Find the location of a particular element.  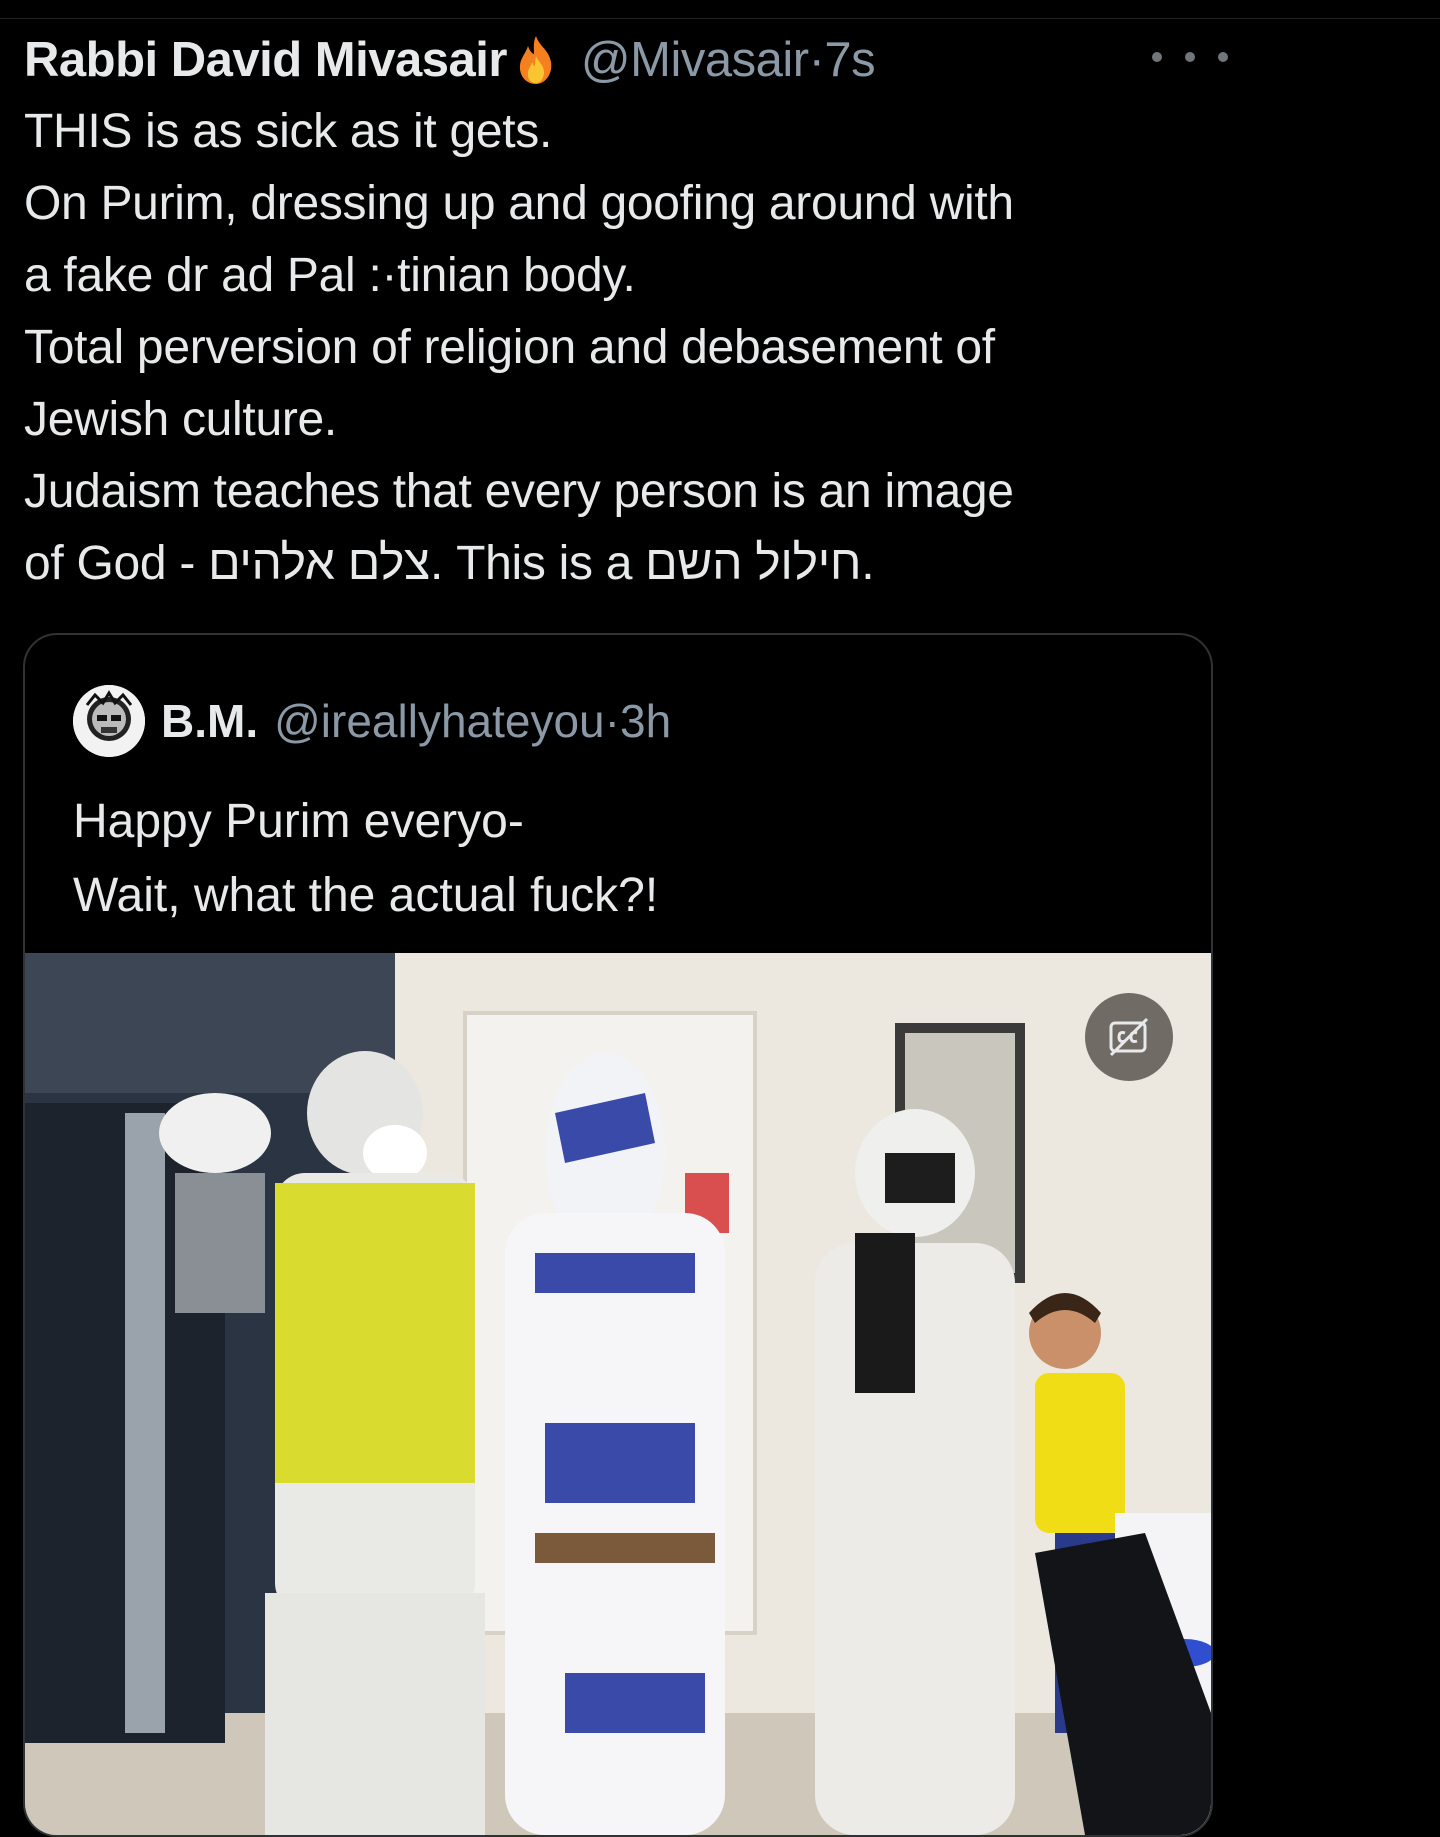

tweet-text-line: Jewish culture. is located at coordinates (180, 419).